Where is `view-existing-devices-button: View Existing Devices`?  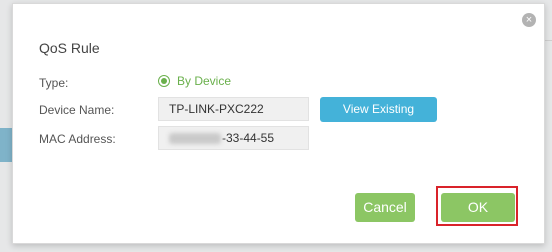 view-existing-devices-button: View Existing Devices is located at coordinates (378, 119).